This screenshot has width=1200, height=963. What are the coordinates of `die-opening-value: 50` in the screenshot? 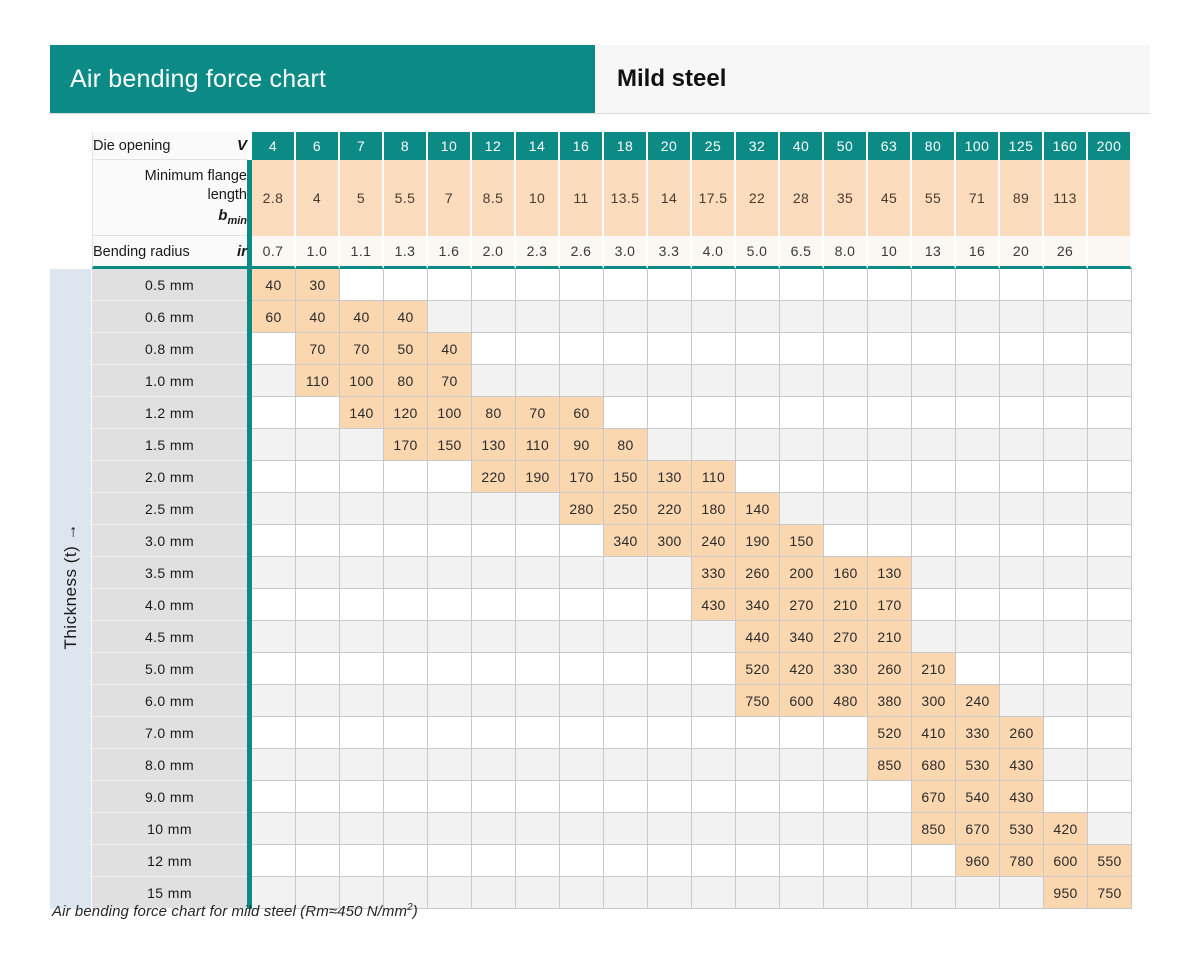 It's located at (846, 146).